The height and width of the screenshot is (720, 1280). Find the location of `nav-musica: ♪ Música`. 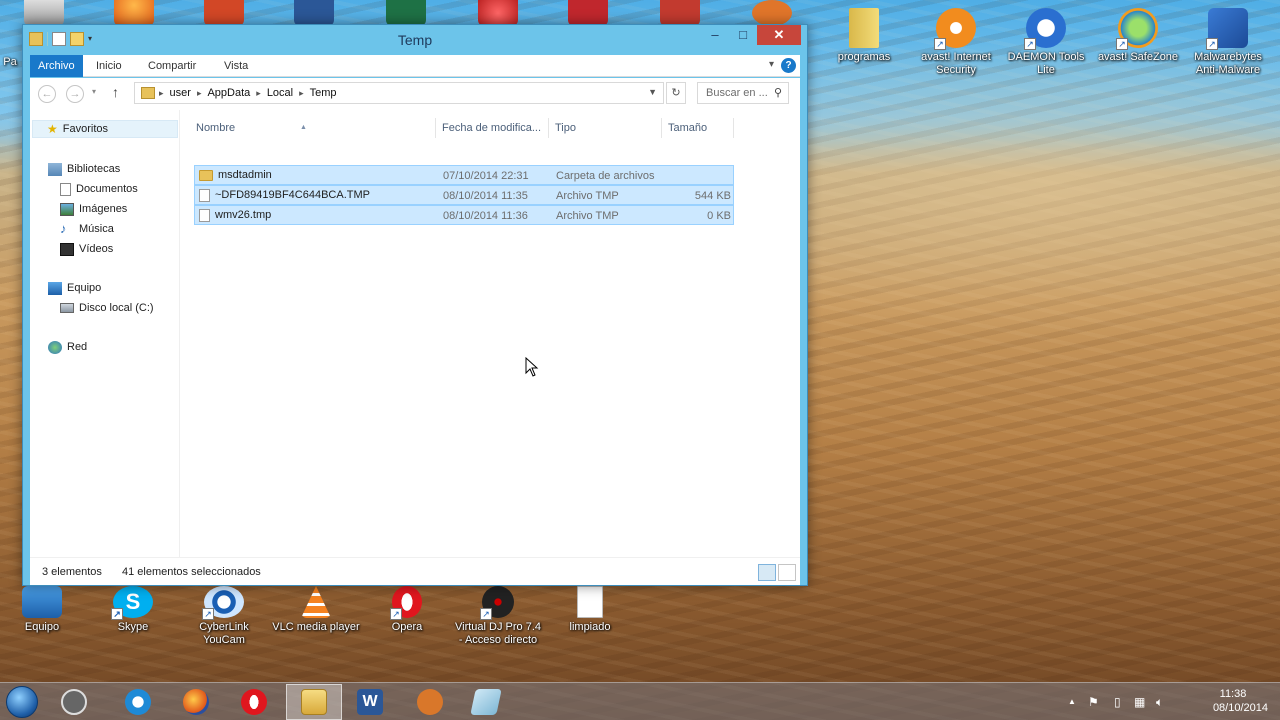

nav-musica: ♪ Música is located at coordinates (87, 229).